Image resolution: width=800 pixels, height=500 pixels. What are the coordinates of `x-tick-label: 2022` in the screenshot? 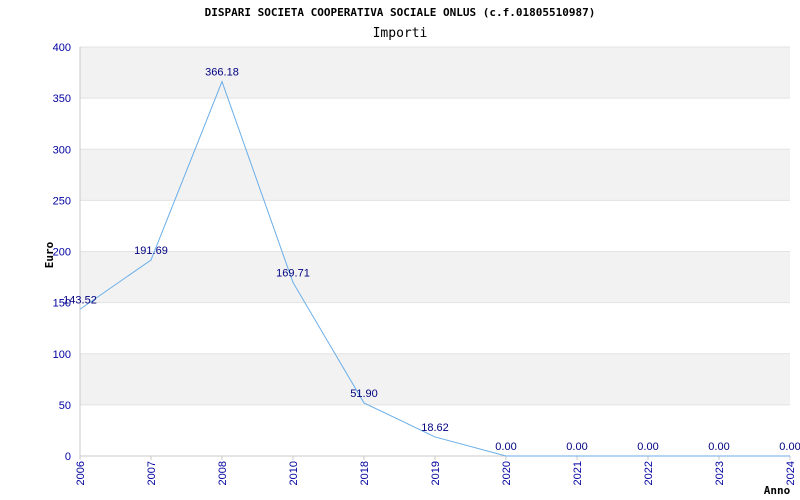 It's located at (649, 473).